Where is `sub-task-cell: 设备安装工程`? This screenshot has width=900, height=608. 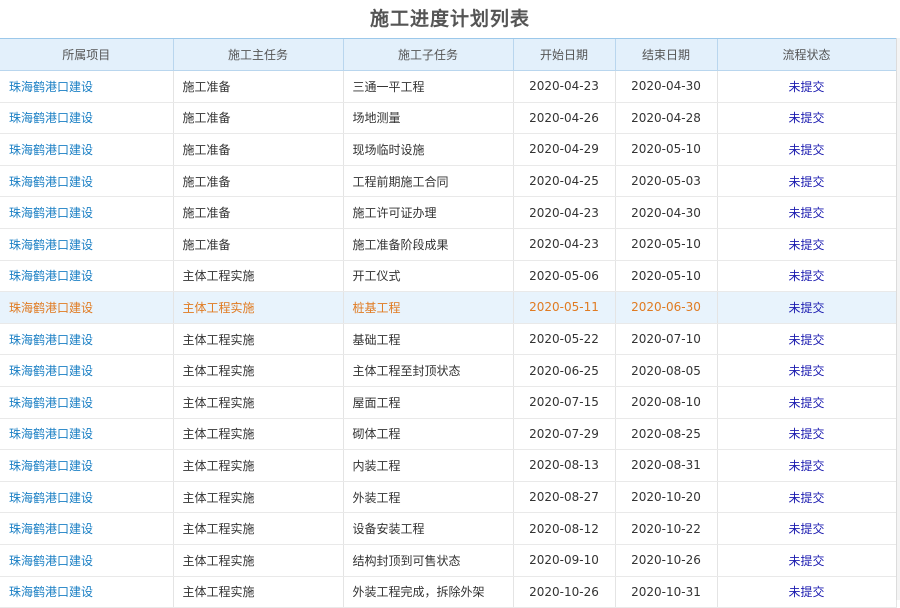 sub-task-cell: 设备安装工程 is located at coordinates (428, 528).